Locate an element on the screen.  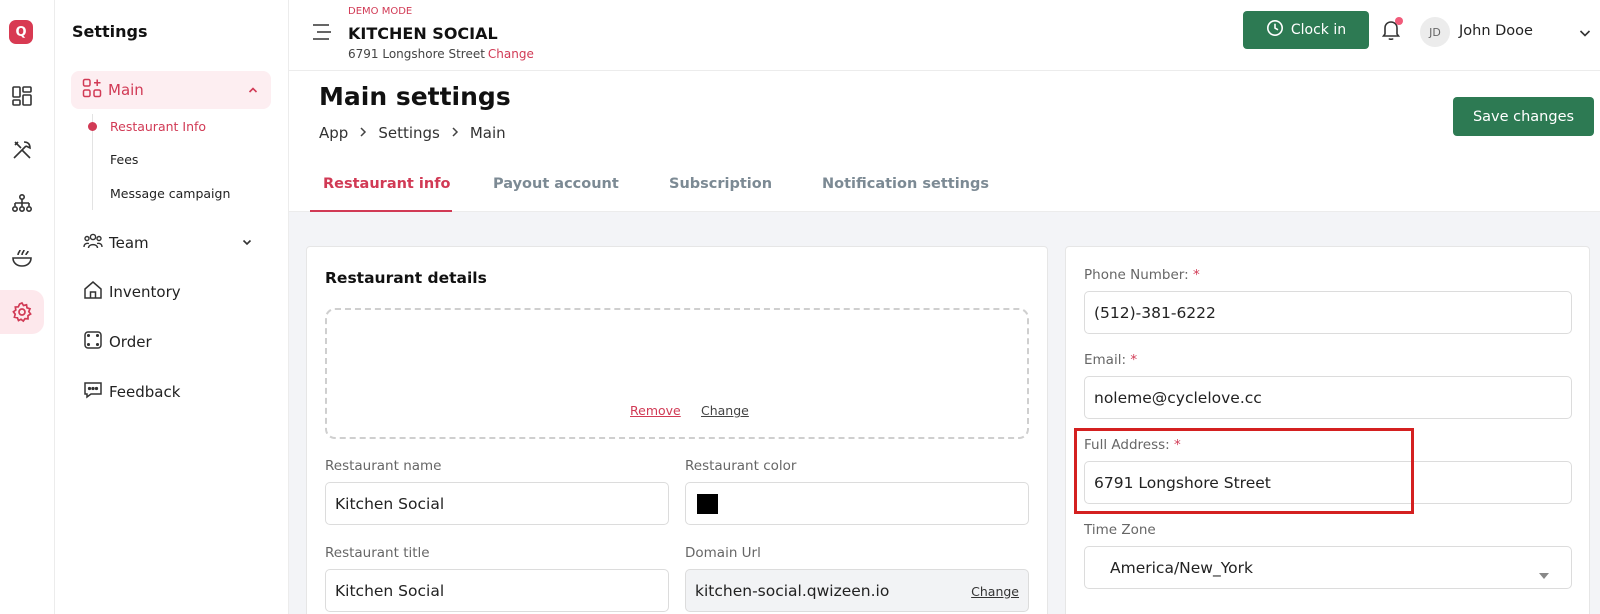
sidebar-subitem-fees: Fees is located at coordinates (124, 159).